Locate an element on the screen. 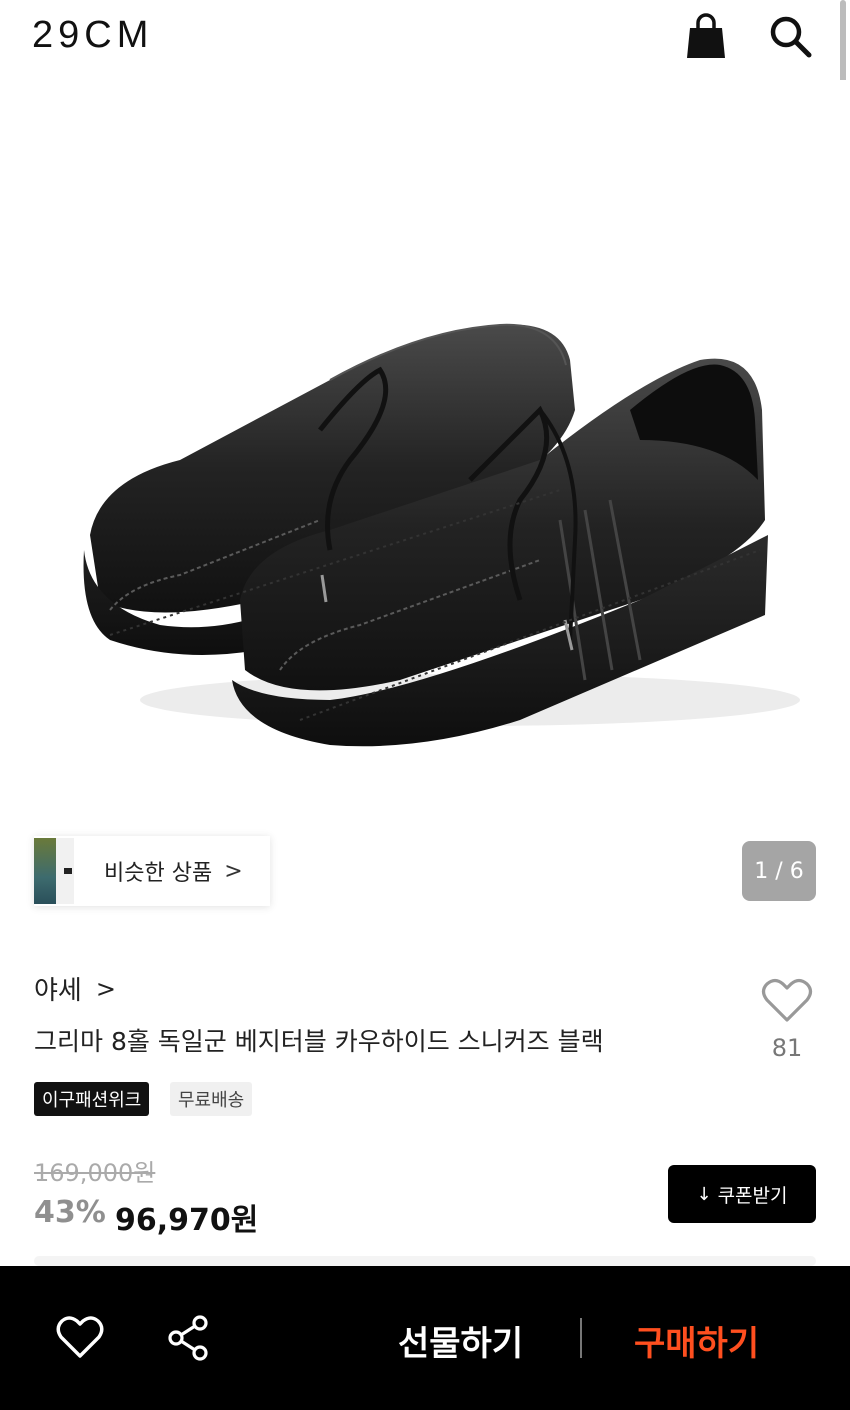  original-price: 169,000원 is located at coordinates (95, 1173).